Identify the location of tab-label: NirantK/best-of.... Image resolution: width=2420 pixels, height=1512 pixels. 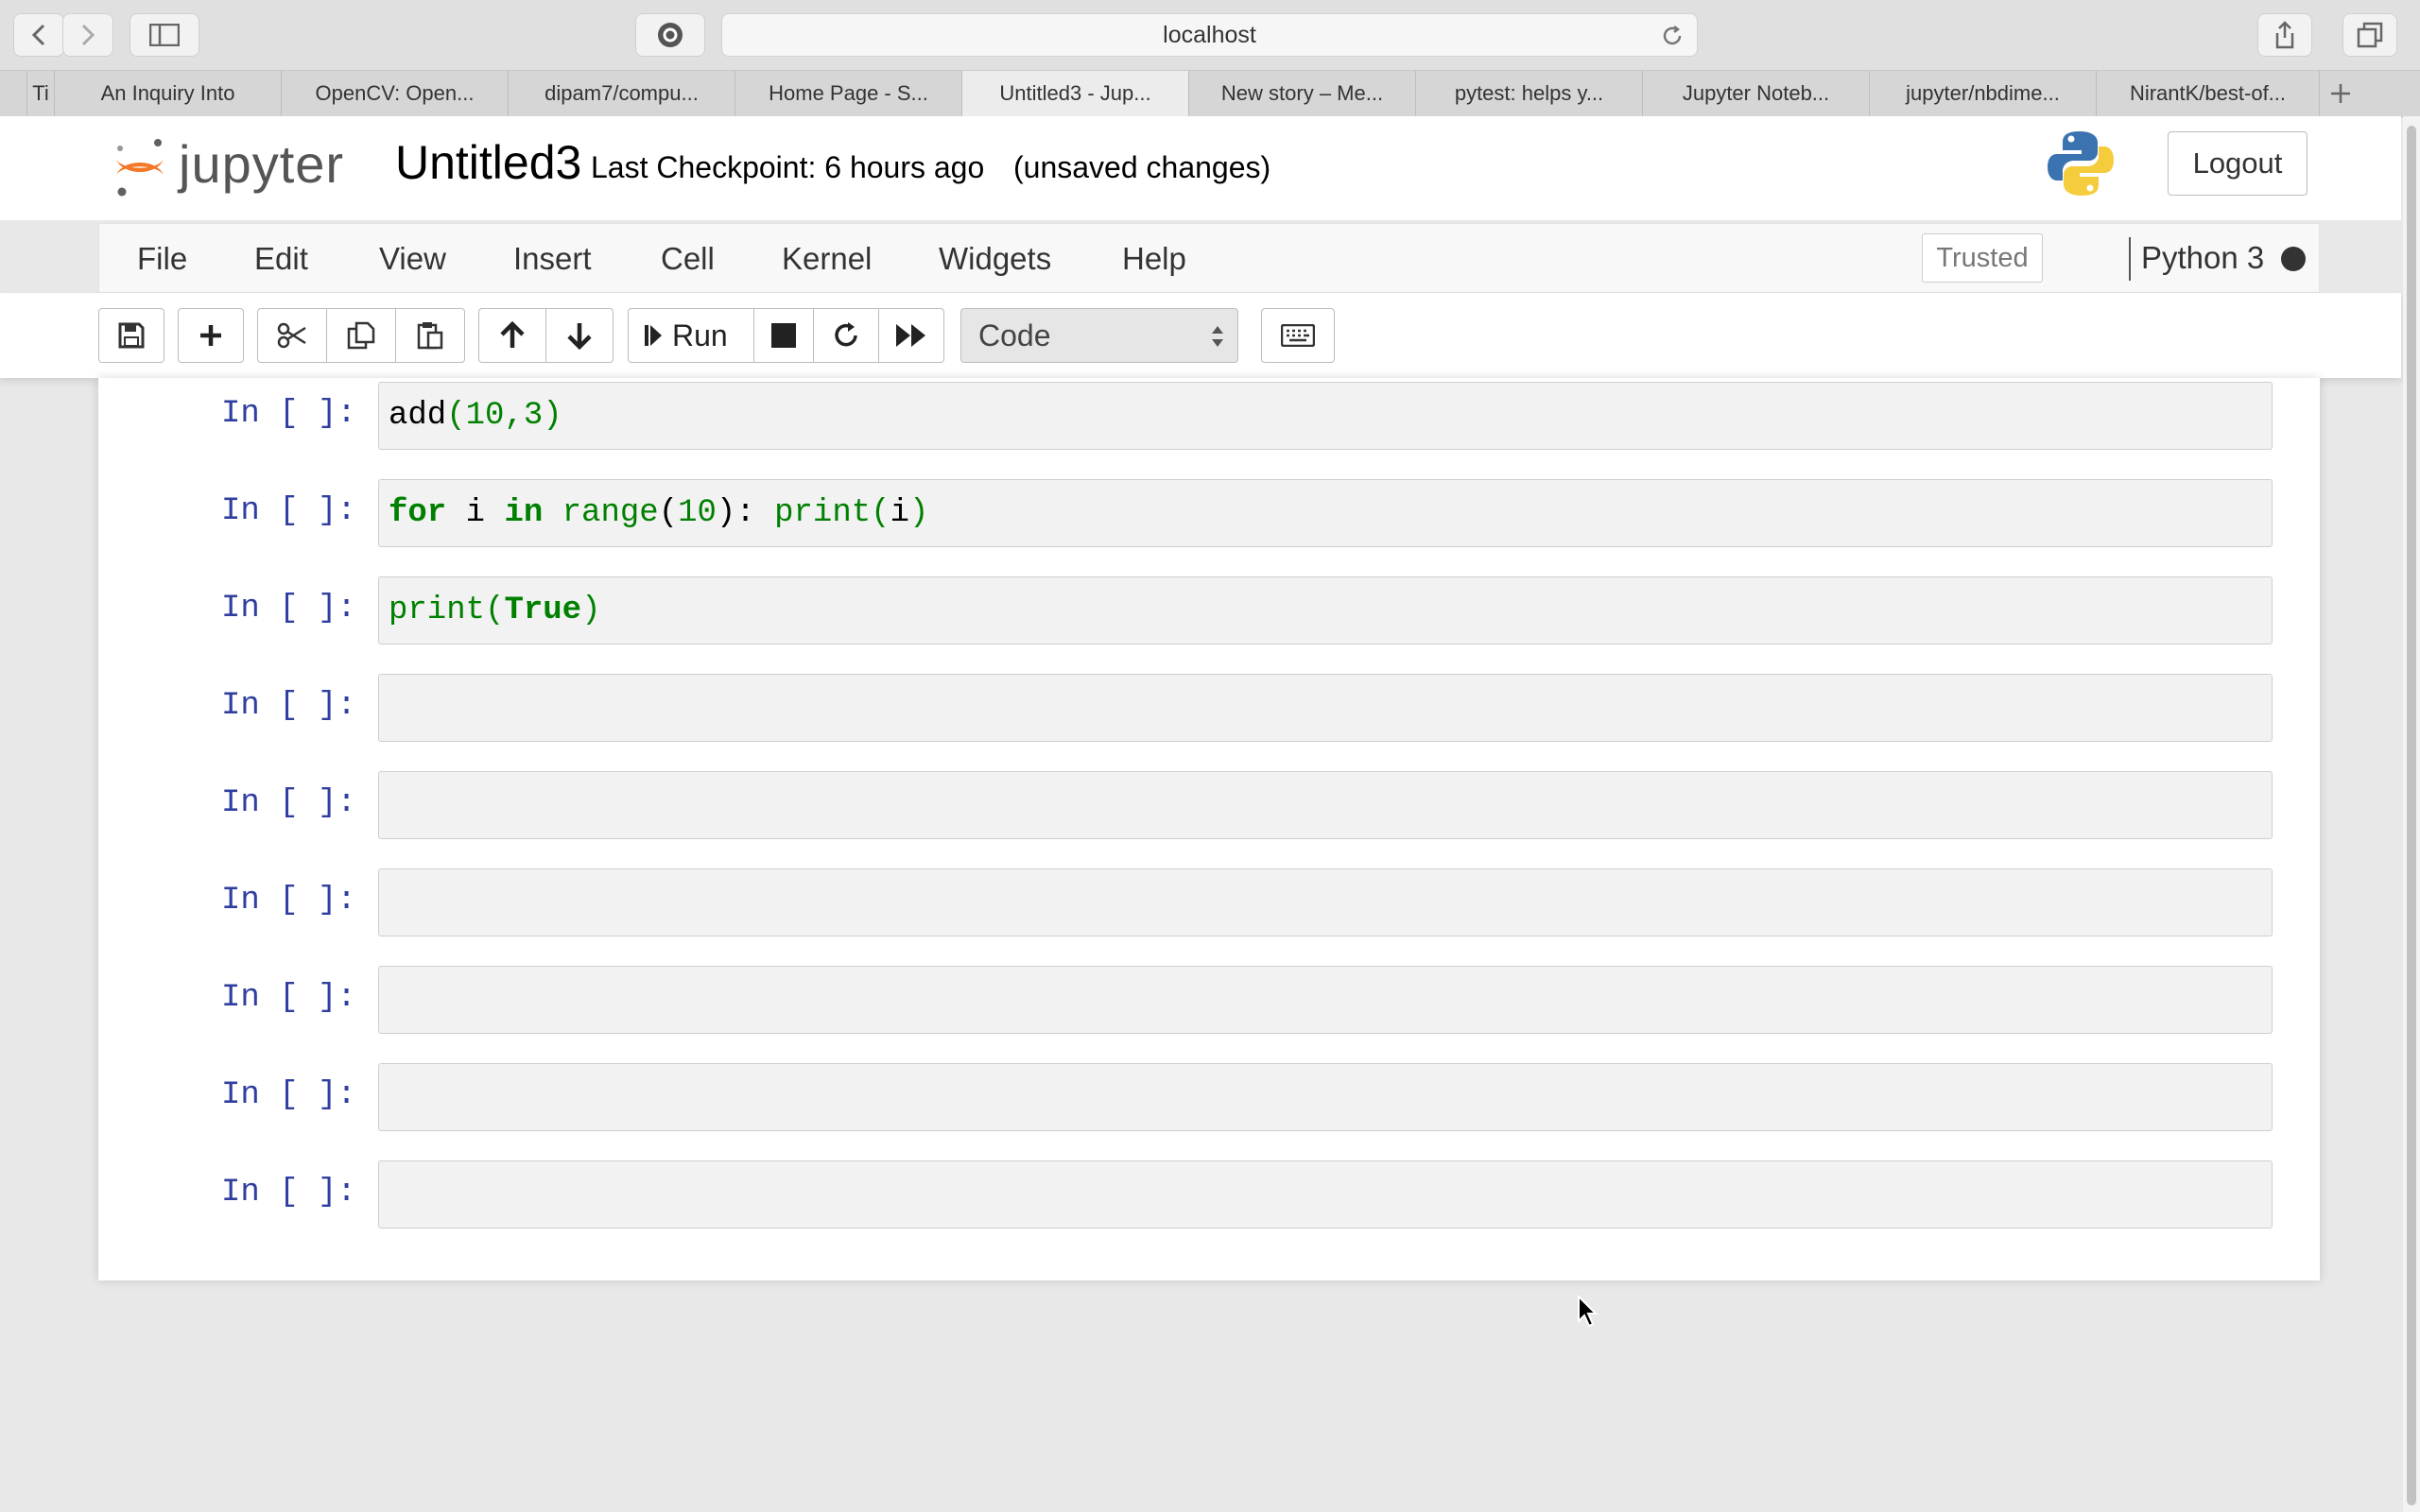
(2208, 93).